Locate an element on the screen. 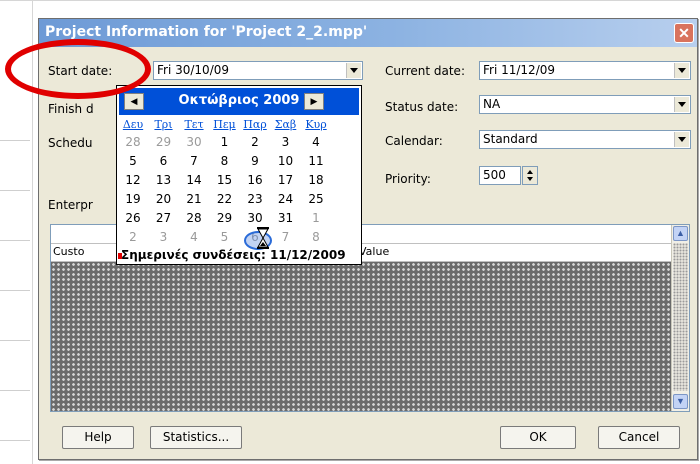 The width and height of the screenshot is (700, 464). weekday-label: Τετ is located at coordinates (194, 124).